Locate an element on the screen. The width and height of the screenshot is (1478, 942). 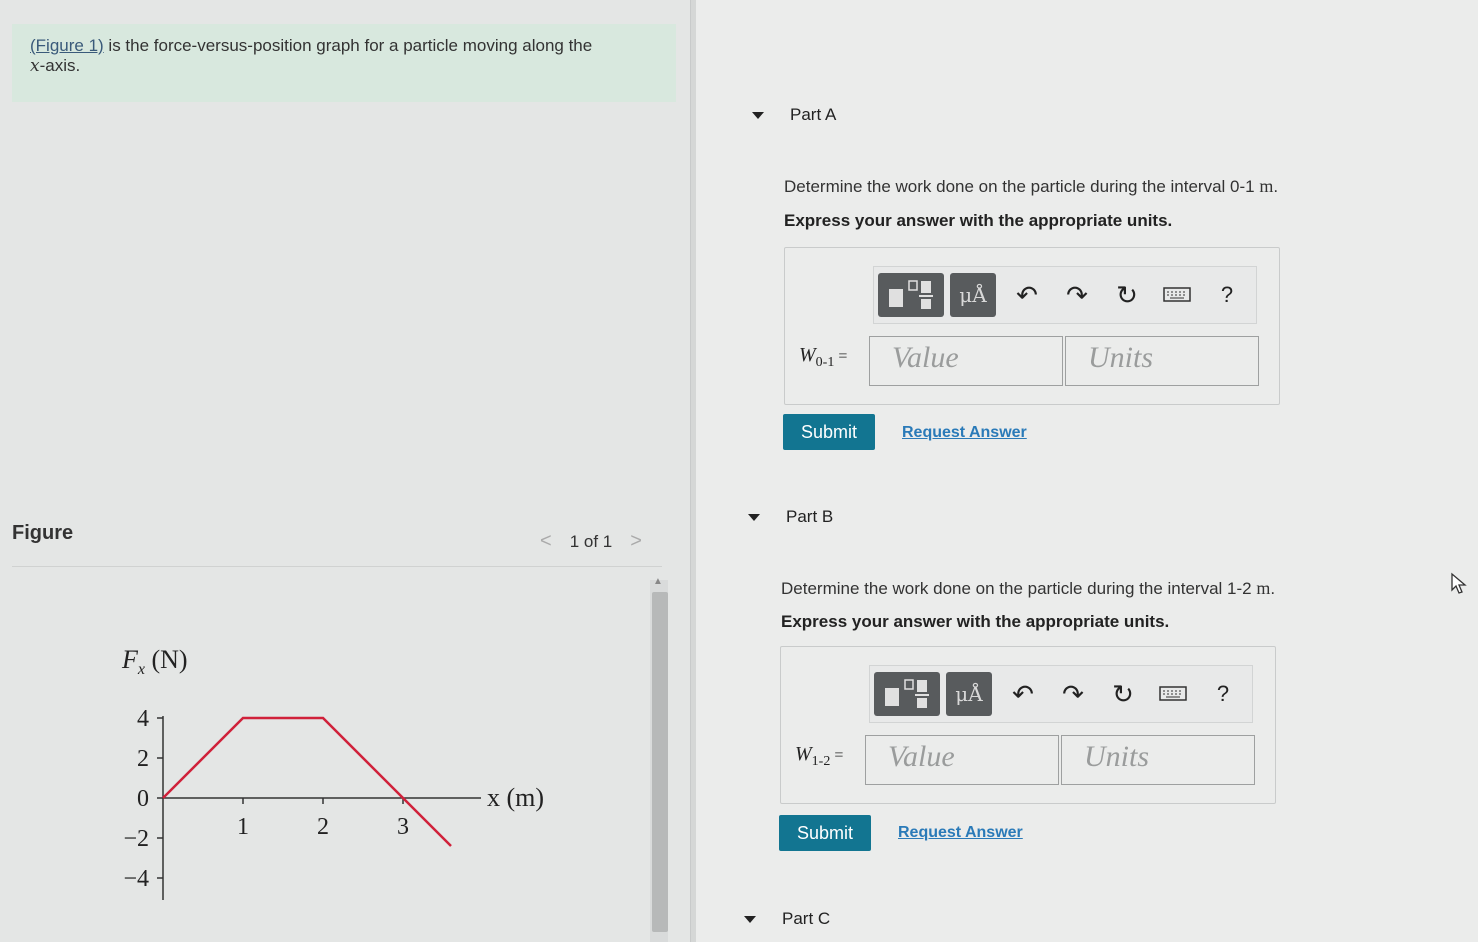
part-a-answer-box: μÅ ↶ ↷ ↻ ? W0-1 = Value Units is located at coordinates (1032, 326).